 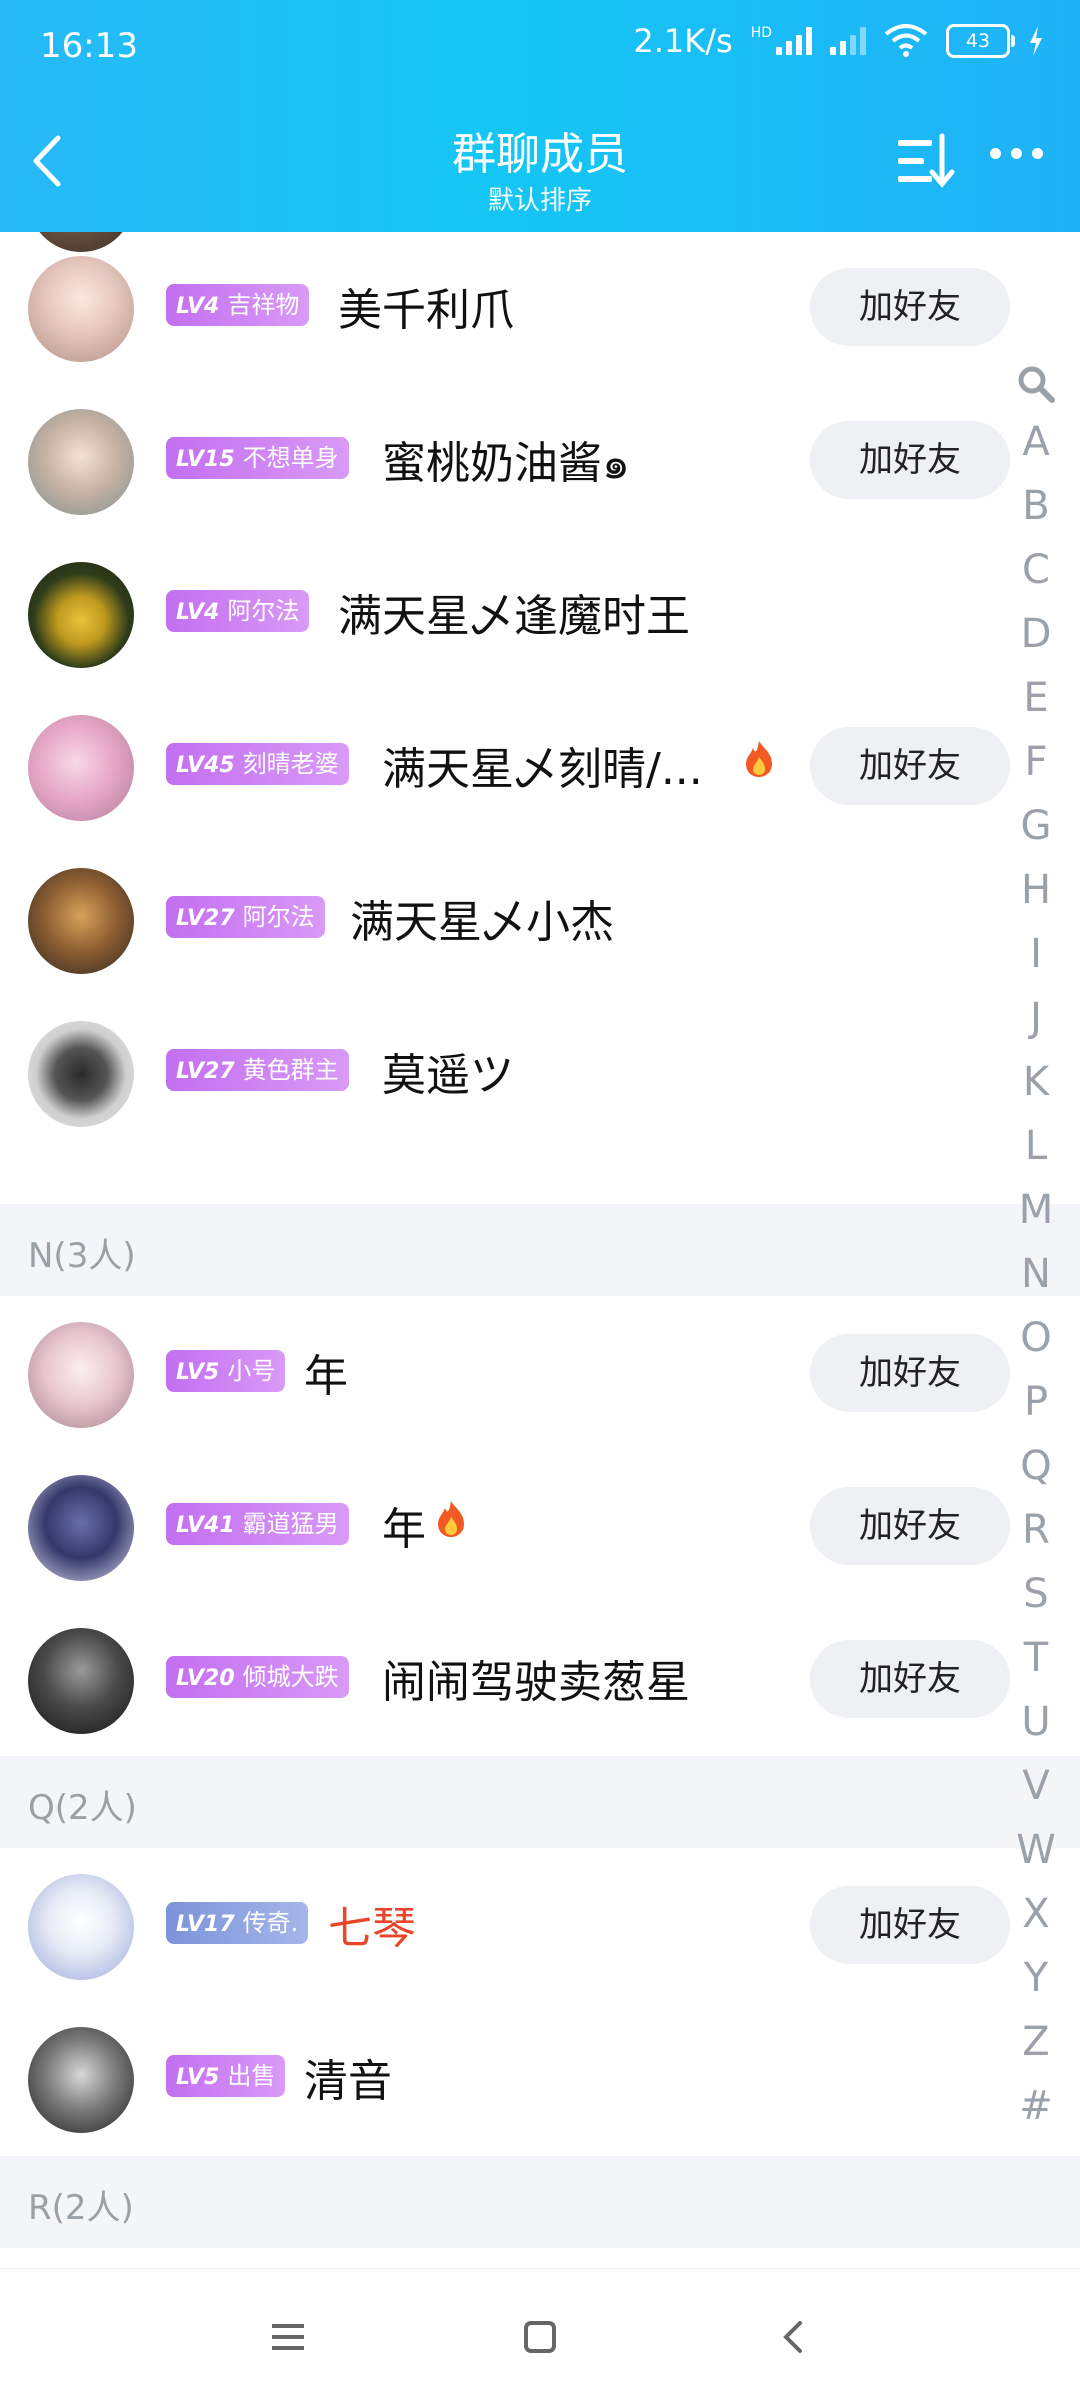 I want to click on member-name: 满天星乄小杰, so click(x=482, y=922).